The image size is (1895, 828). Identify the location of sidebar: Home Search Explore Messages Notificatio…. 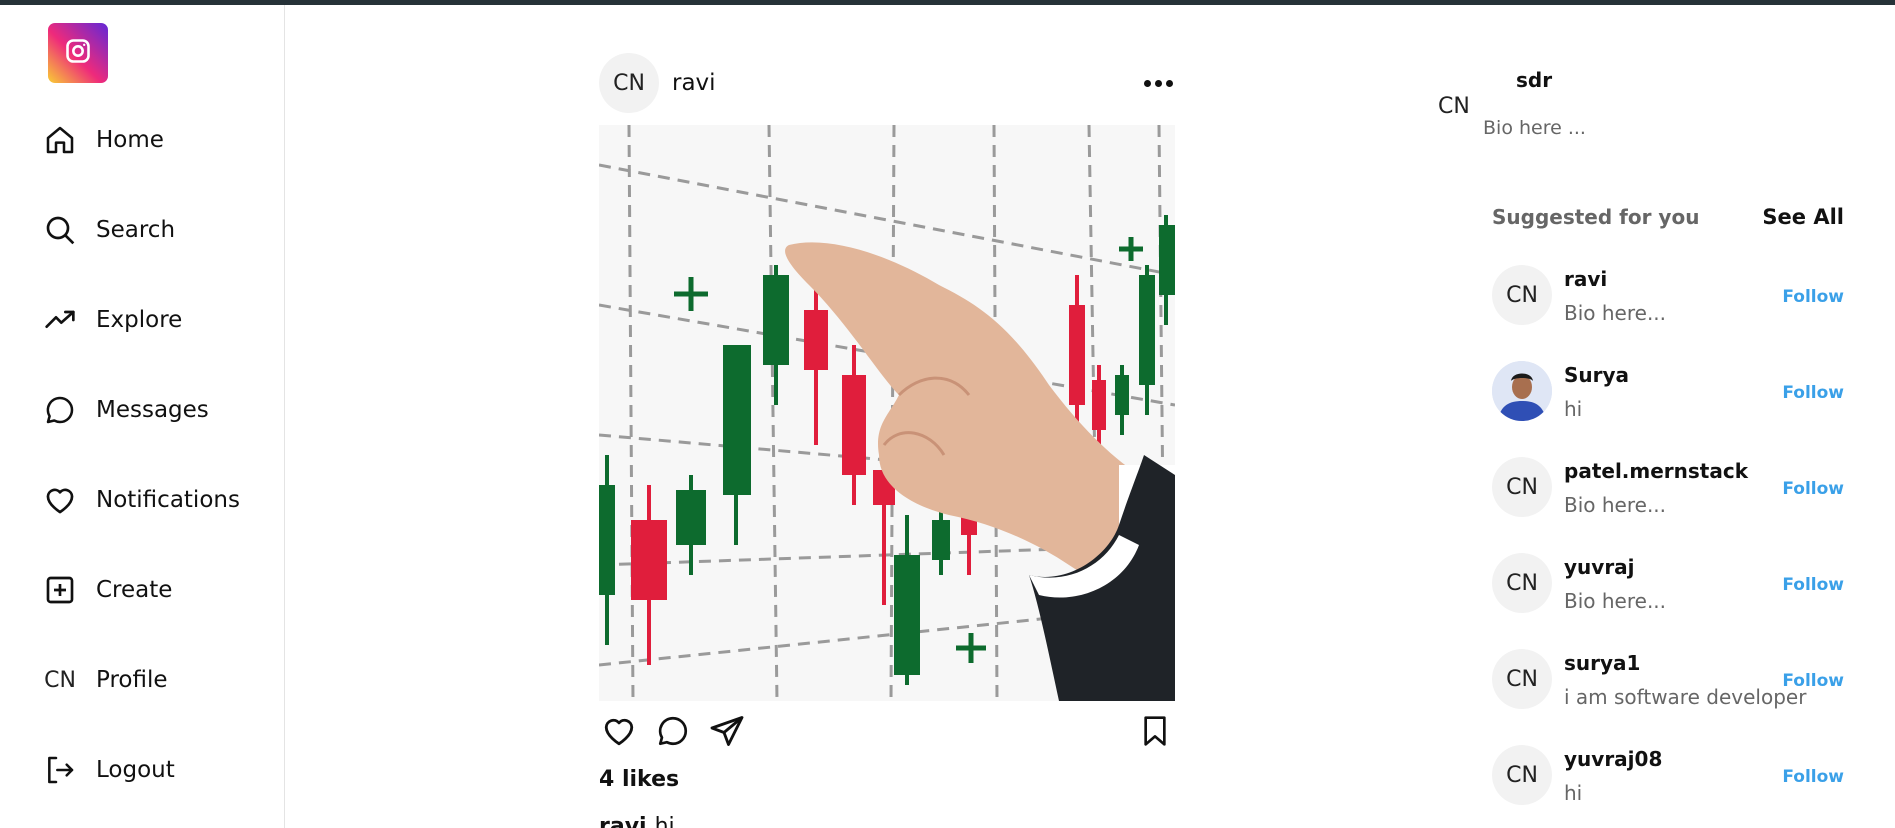
(142, 416).